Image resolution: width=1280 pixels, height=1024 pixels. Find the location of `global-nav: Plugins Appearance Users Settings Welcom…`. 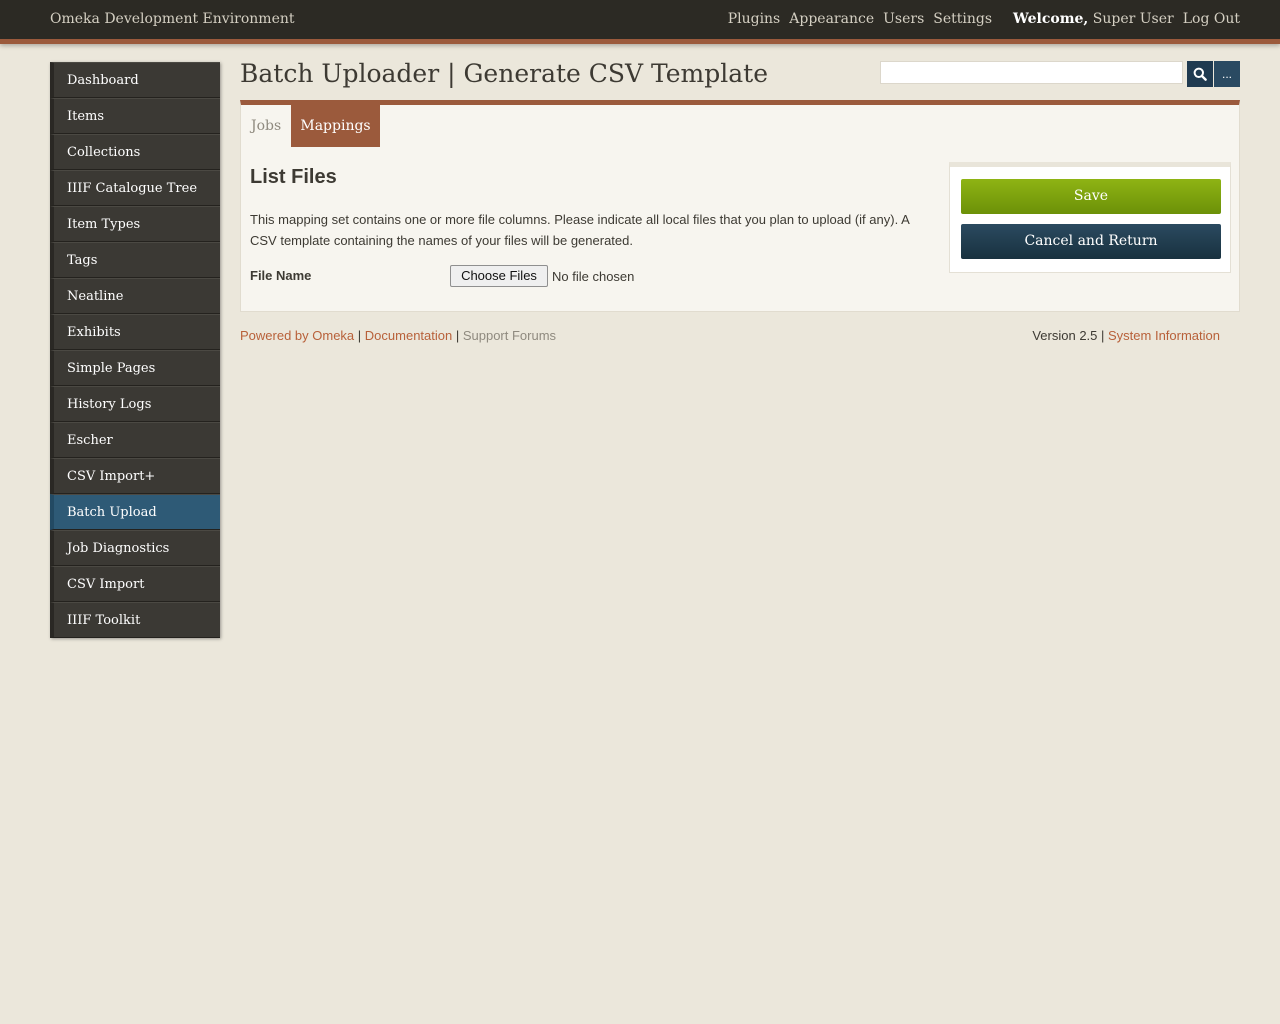

global-nav: Plugins Appearance Users Settings Welcom… is located at coordinates (979, 19).